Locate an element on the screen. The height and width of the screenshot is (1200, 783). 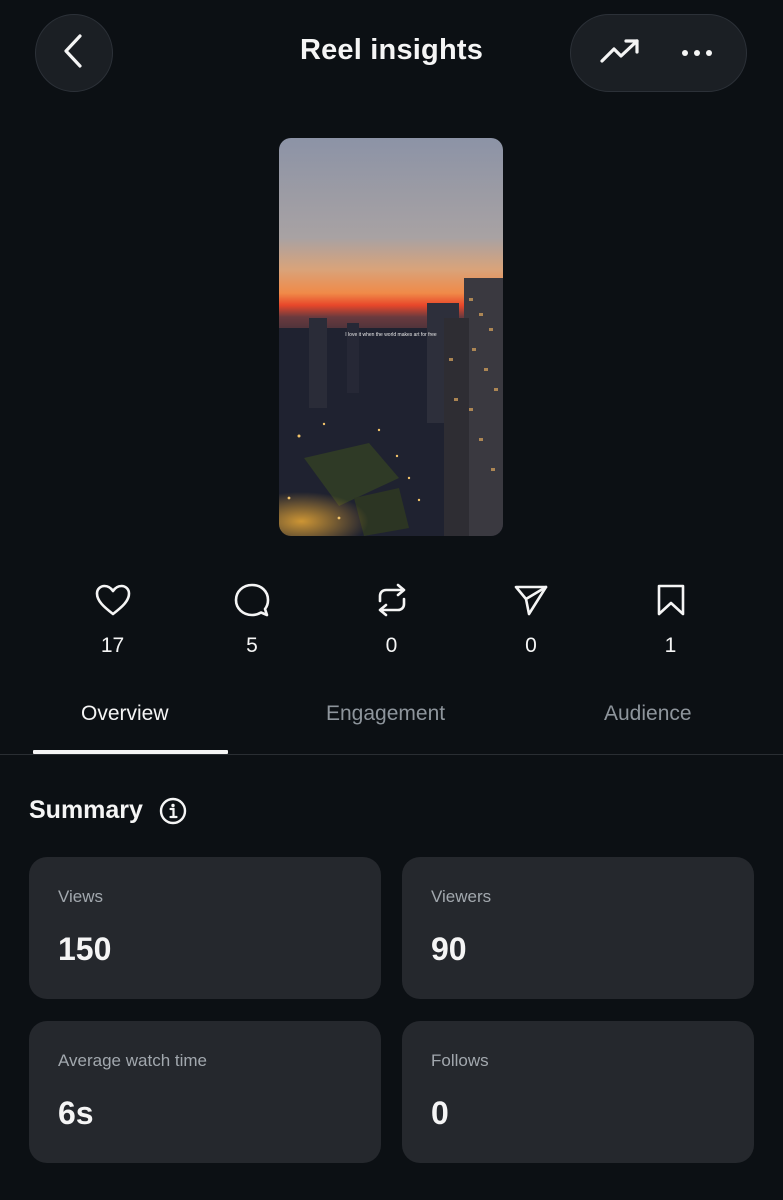
comments-metric: 5 is located at coordinates (252, 619).